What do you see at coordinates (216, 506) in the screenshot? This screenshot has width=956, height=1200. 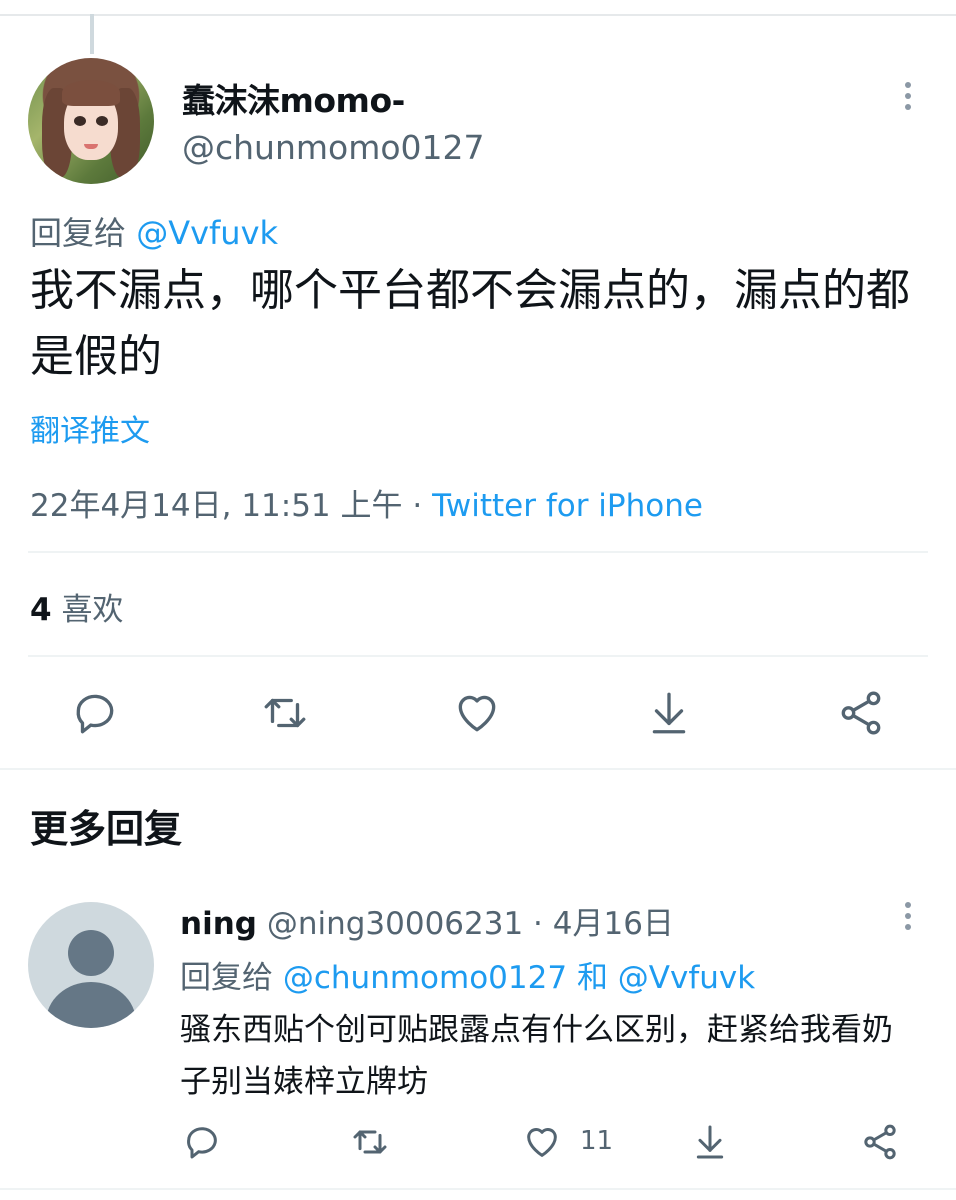 I see `tweet-timestamp: 22年4月14日, 11:51 上午` at bounding box center [216, 506].